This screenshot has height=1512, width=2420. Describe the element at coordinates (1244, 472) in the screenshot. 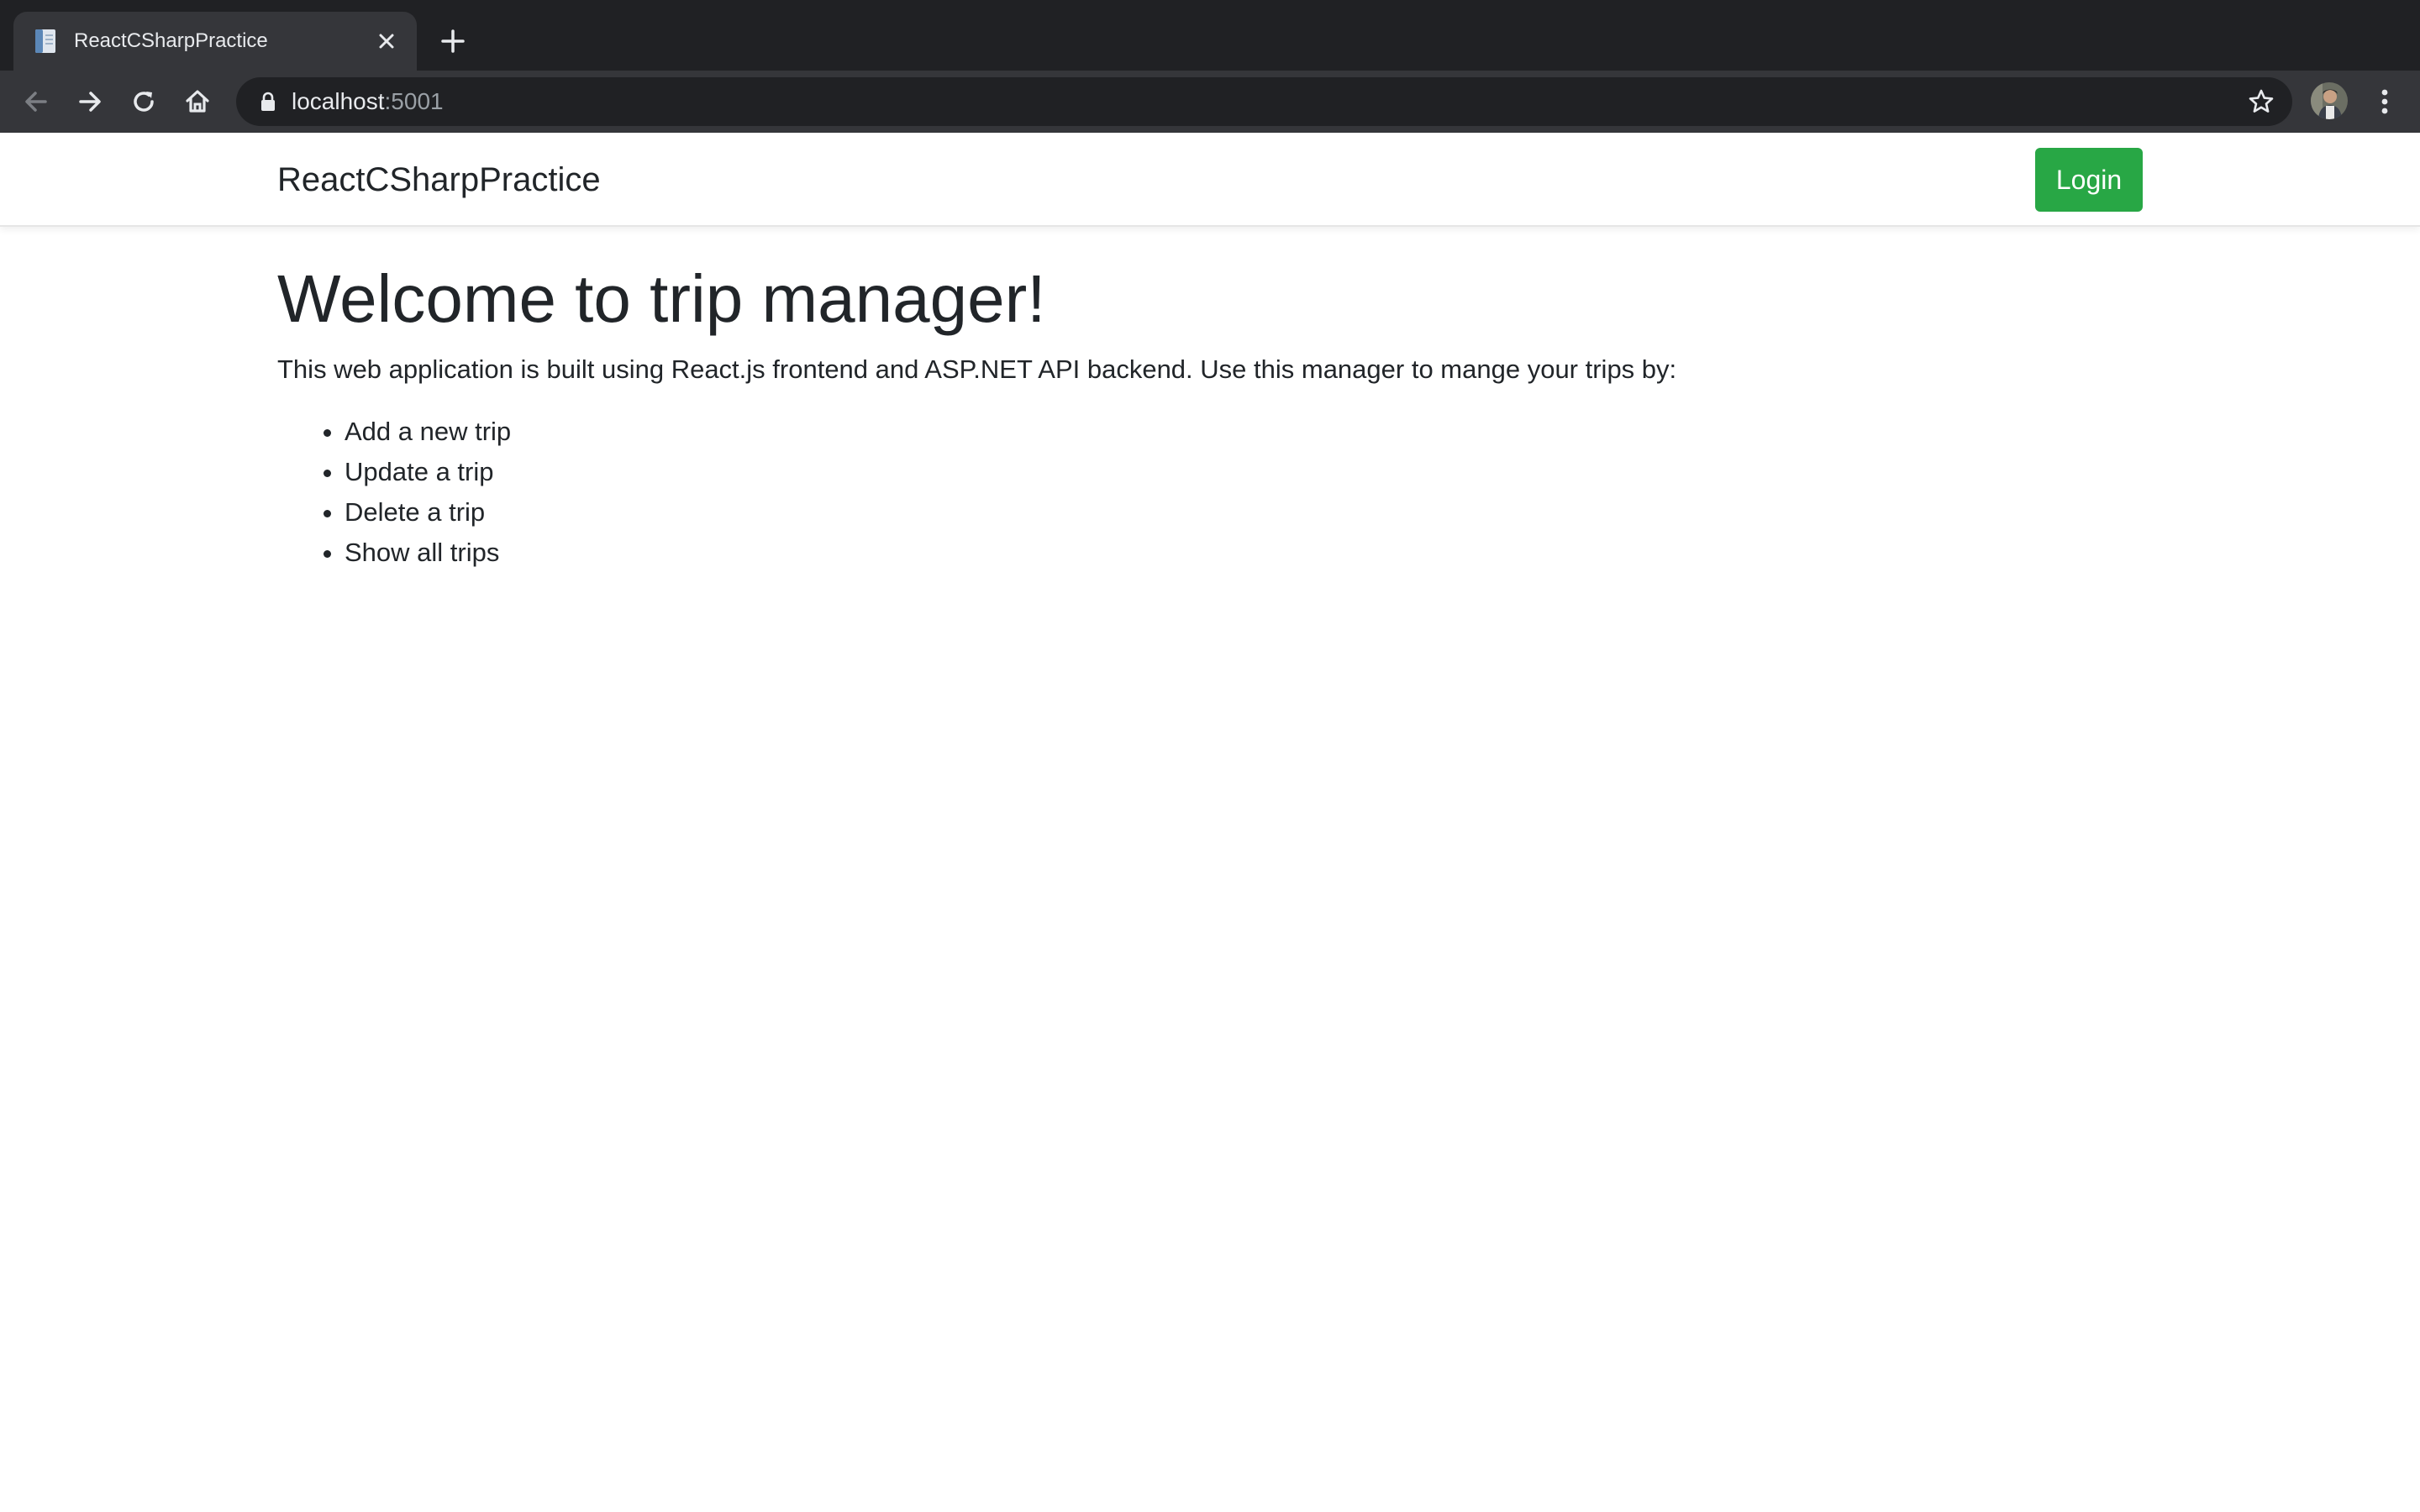

I see `list-item: Update a trip` at that location.